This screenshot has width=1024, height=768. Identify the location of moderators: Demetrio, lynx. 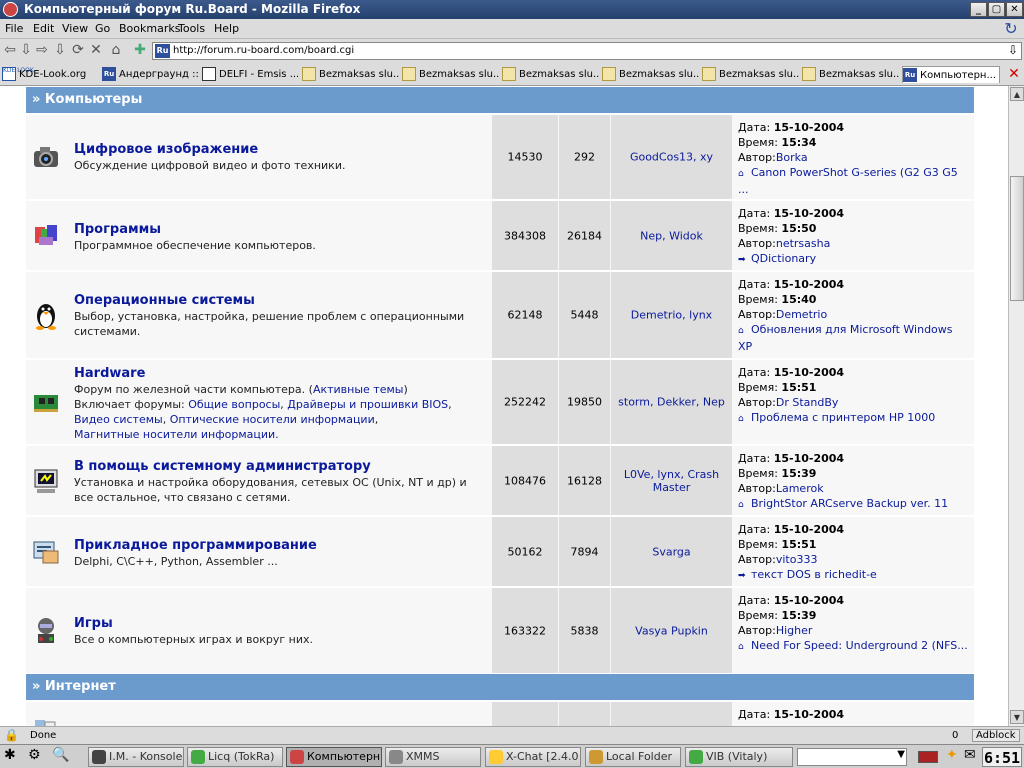
(671, 315).